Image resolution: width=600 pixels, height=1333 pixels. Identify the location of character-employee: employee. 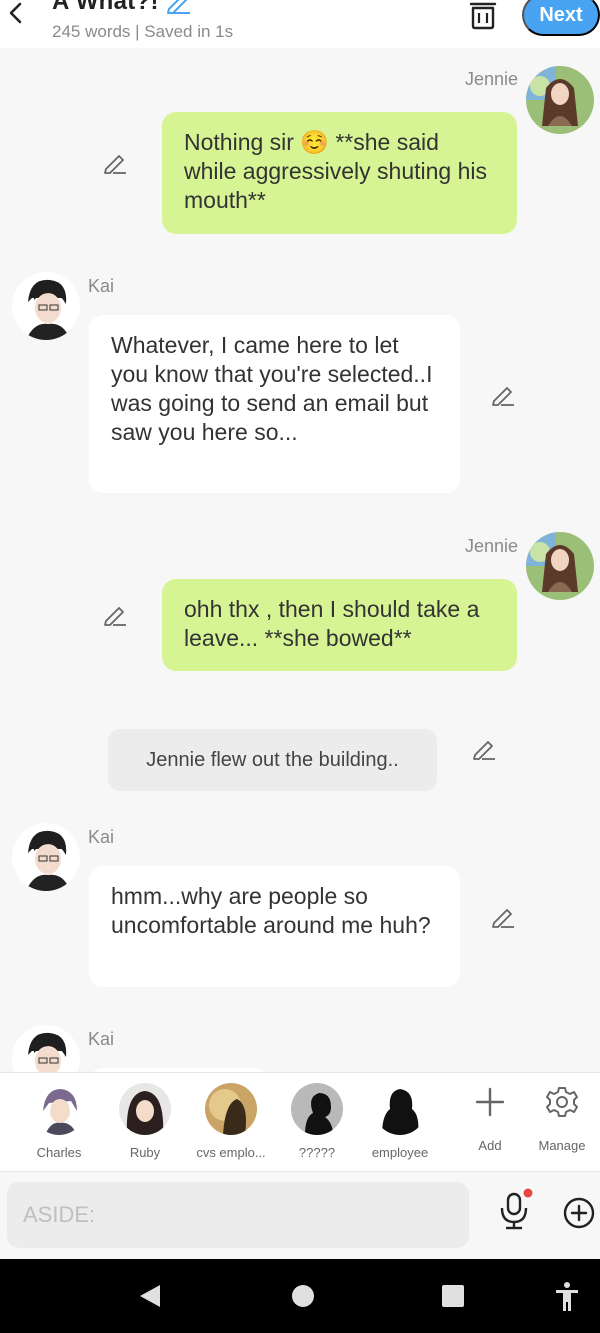
(400, 1121).